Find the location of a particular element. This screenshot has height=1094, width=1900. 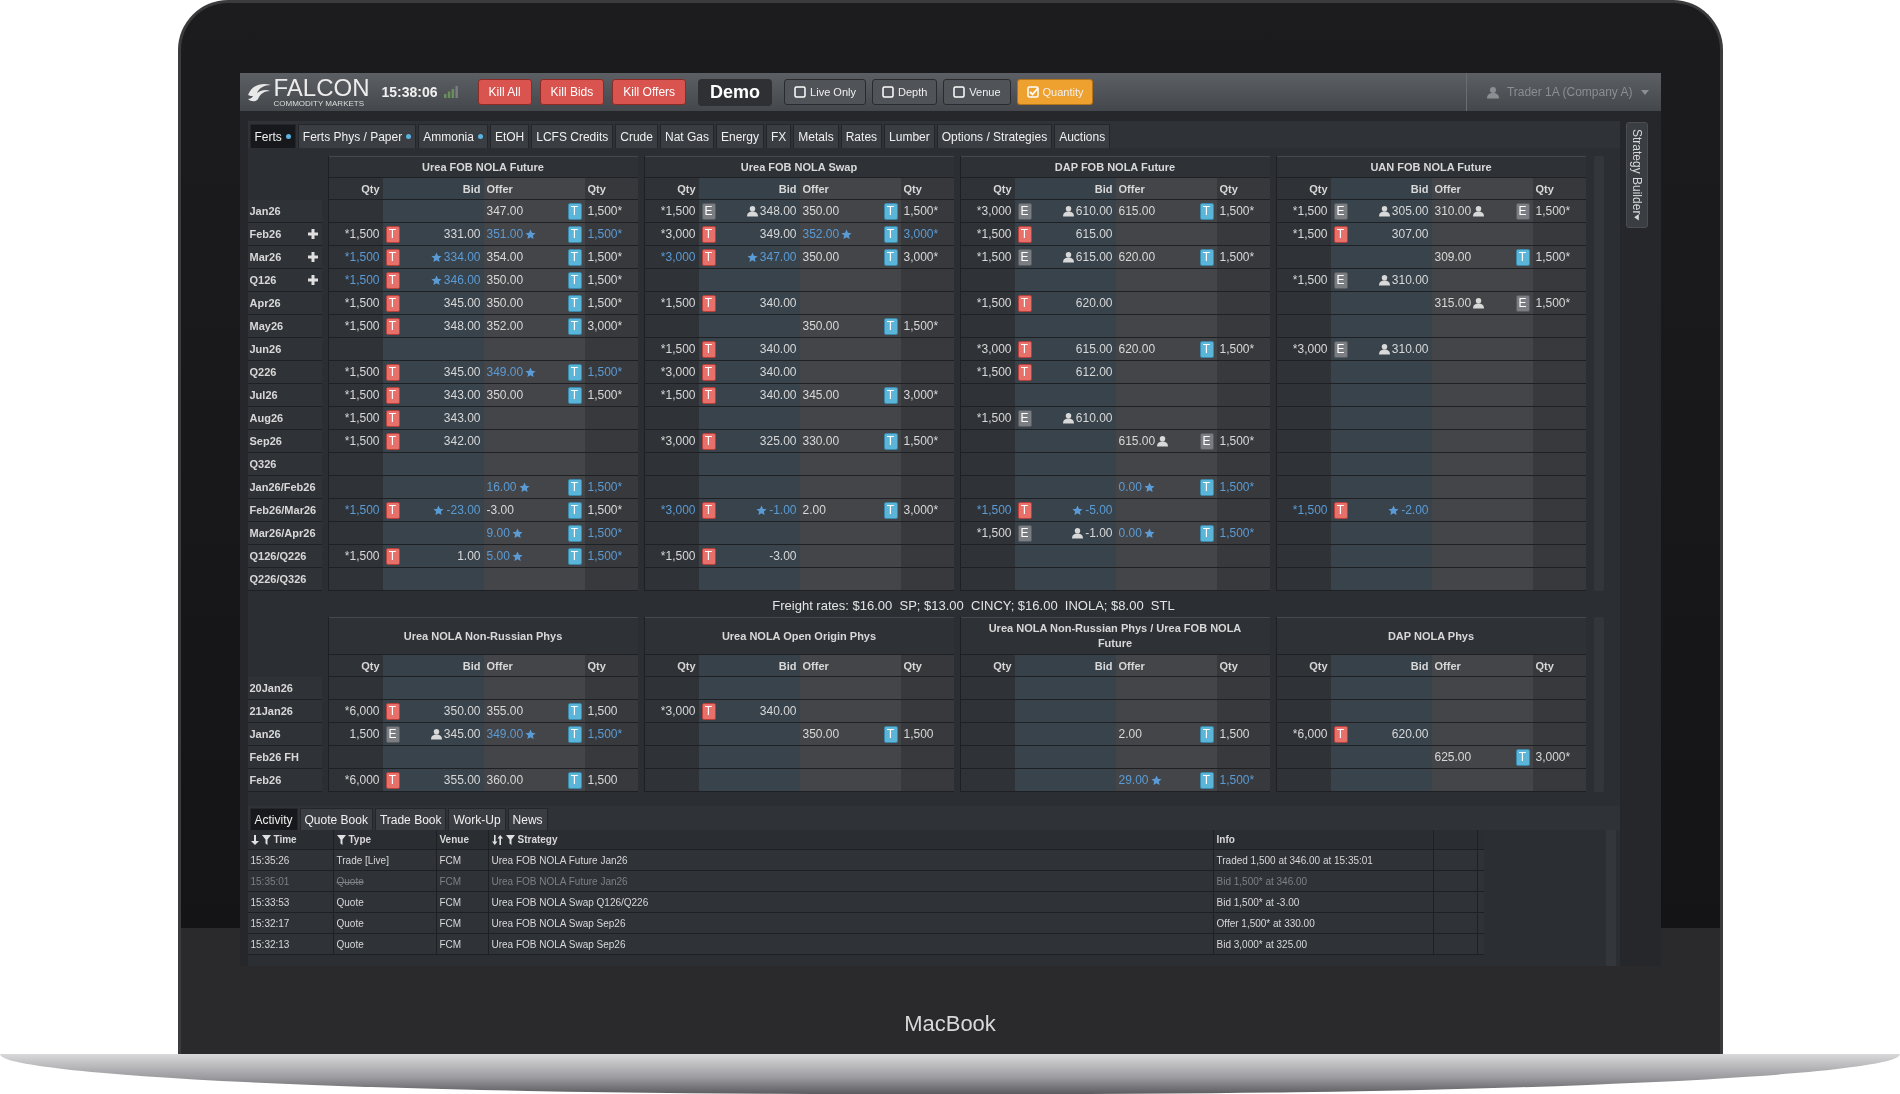

column-header: Info is located at coordinates (1225, 839).